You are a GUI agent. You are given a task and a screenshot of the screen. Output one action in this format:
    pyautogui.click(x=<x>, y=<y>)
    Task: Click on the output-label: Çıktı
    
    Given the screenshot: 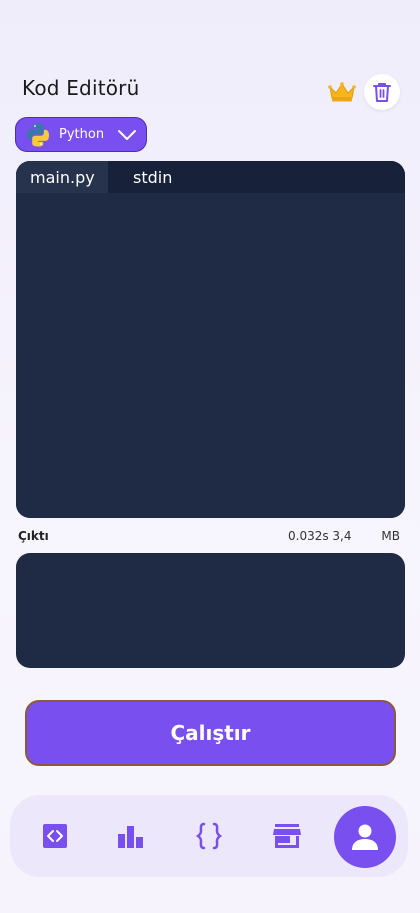 What is the action you would take?
    pyautogui.click(x=33, y=536)
    